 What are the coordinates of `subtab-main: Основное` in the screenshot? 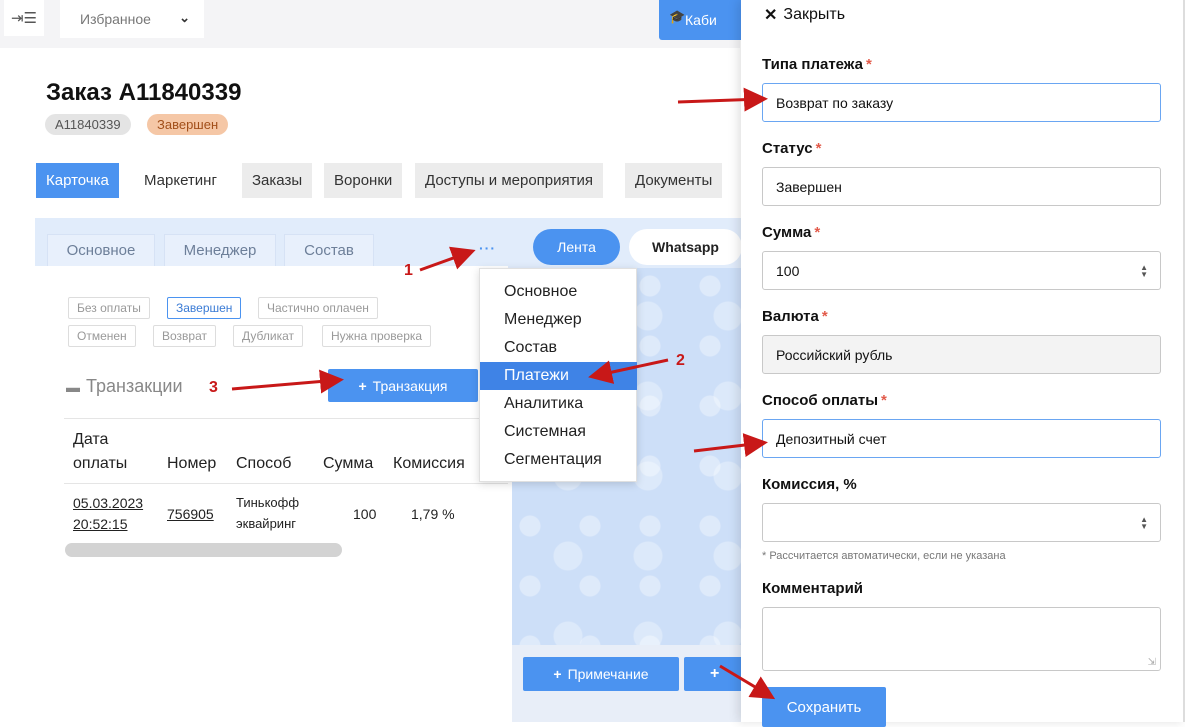 It's located at (101, 250).